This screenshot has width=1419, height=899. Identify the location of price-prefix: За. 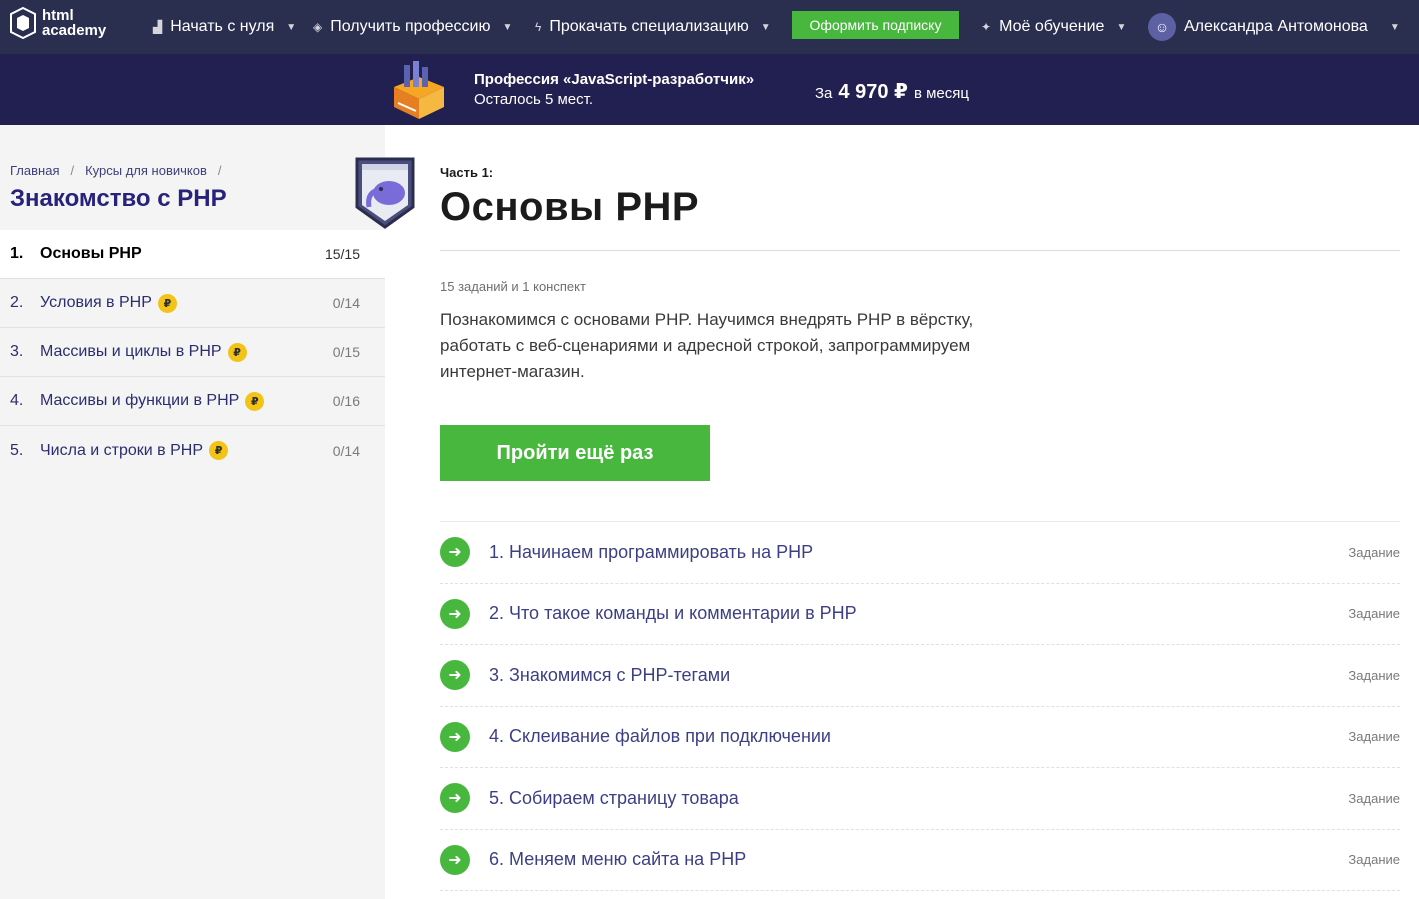
(824, 93).